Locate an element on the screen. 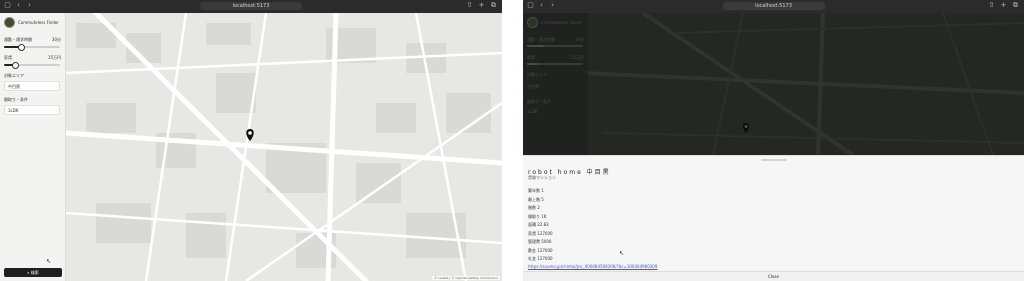  search-button-label: 検索 is located at coordinates (34, 272).